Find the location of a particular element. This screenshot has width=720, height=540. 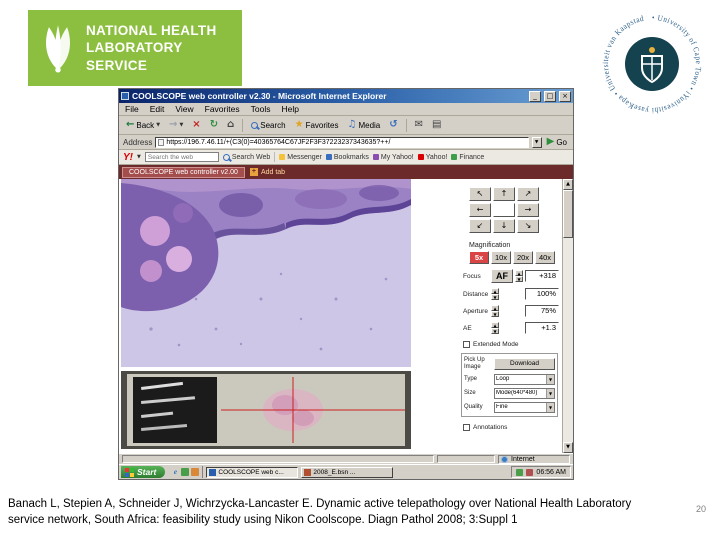

aperture-spinner: ▲ ▼ is located at coordinates (495, 311).